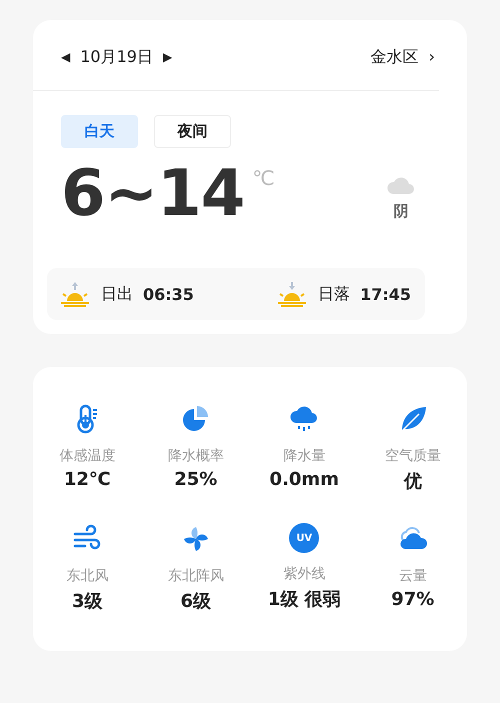  What do you see at coordinates (65, 57) in the screenshot?
I see `previous-day-button: ◀` at bounding box center [65, 57].